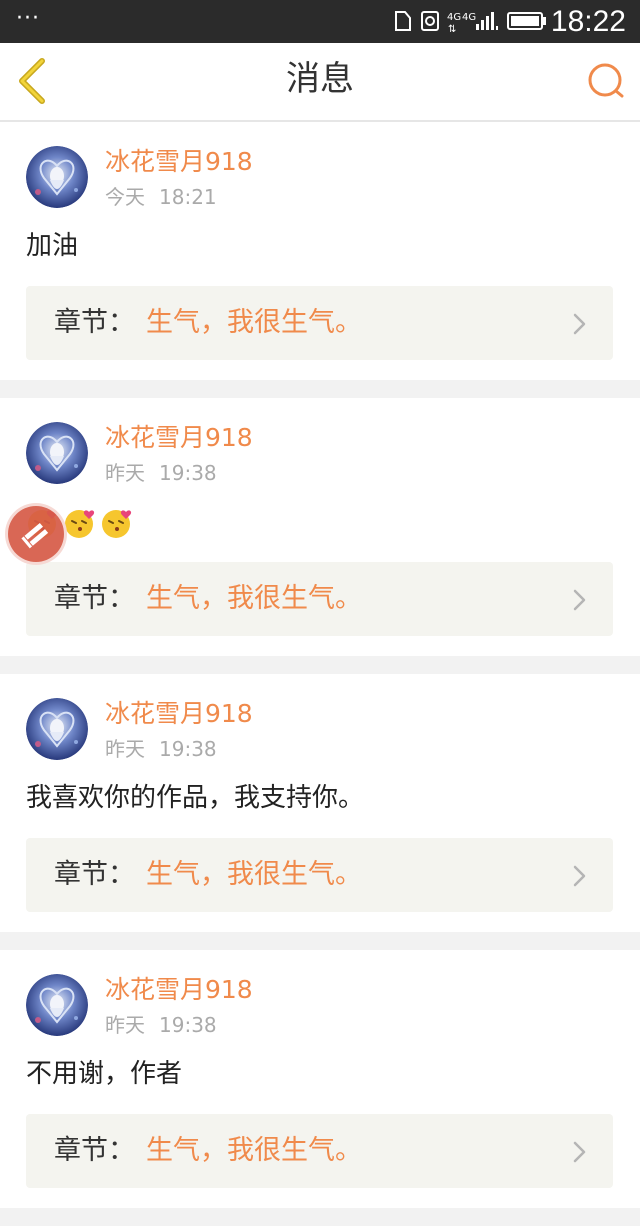 The height and width of the screenshot is (1226, 640). What do you see at coordinates (104, 1074) in the screenshot?
I see `message-text: 不用谢，作者` at bounding box center [104, 1074].